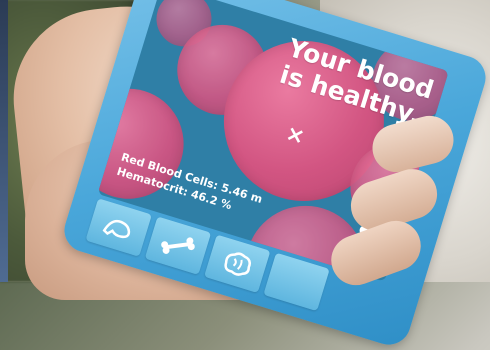 The height and width of the screenshot is (350, 490). What do you see at coordinates (178, 245) in the screenshot?
I see `bone-icon` at bounding box center [178, 245].